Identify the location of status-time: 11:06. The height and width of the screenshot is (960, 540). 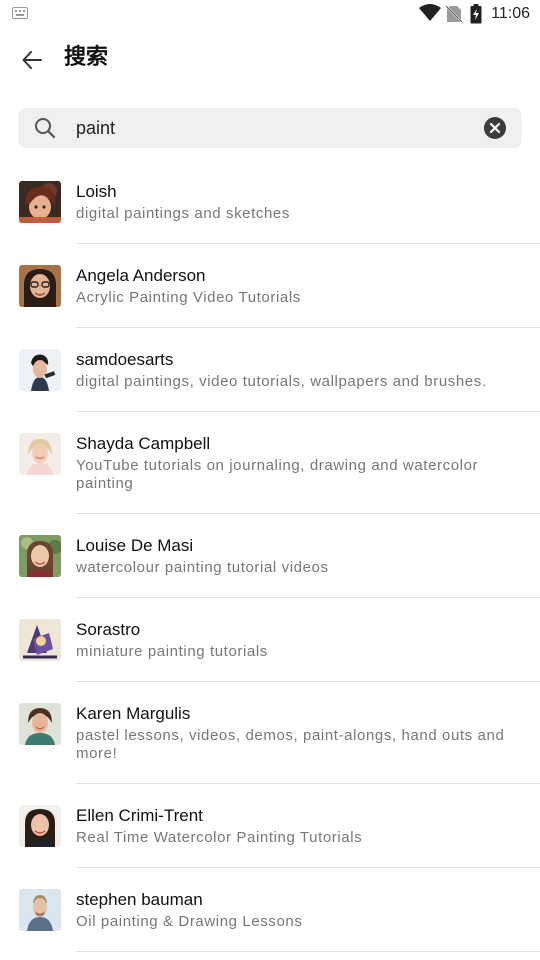
(510, 13).